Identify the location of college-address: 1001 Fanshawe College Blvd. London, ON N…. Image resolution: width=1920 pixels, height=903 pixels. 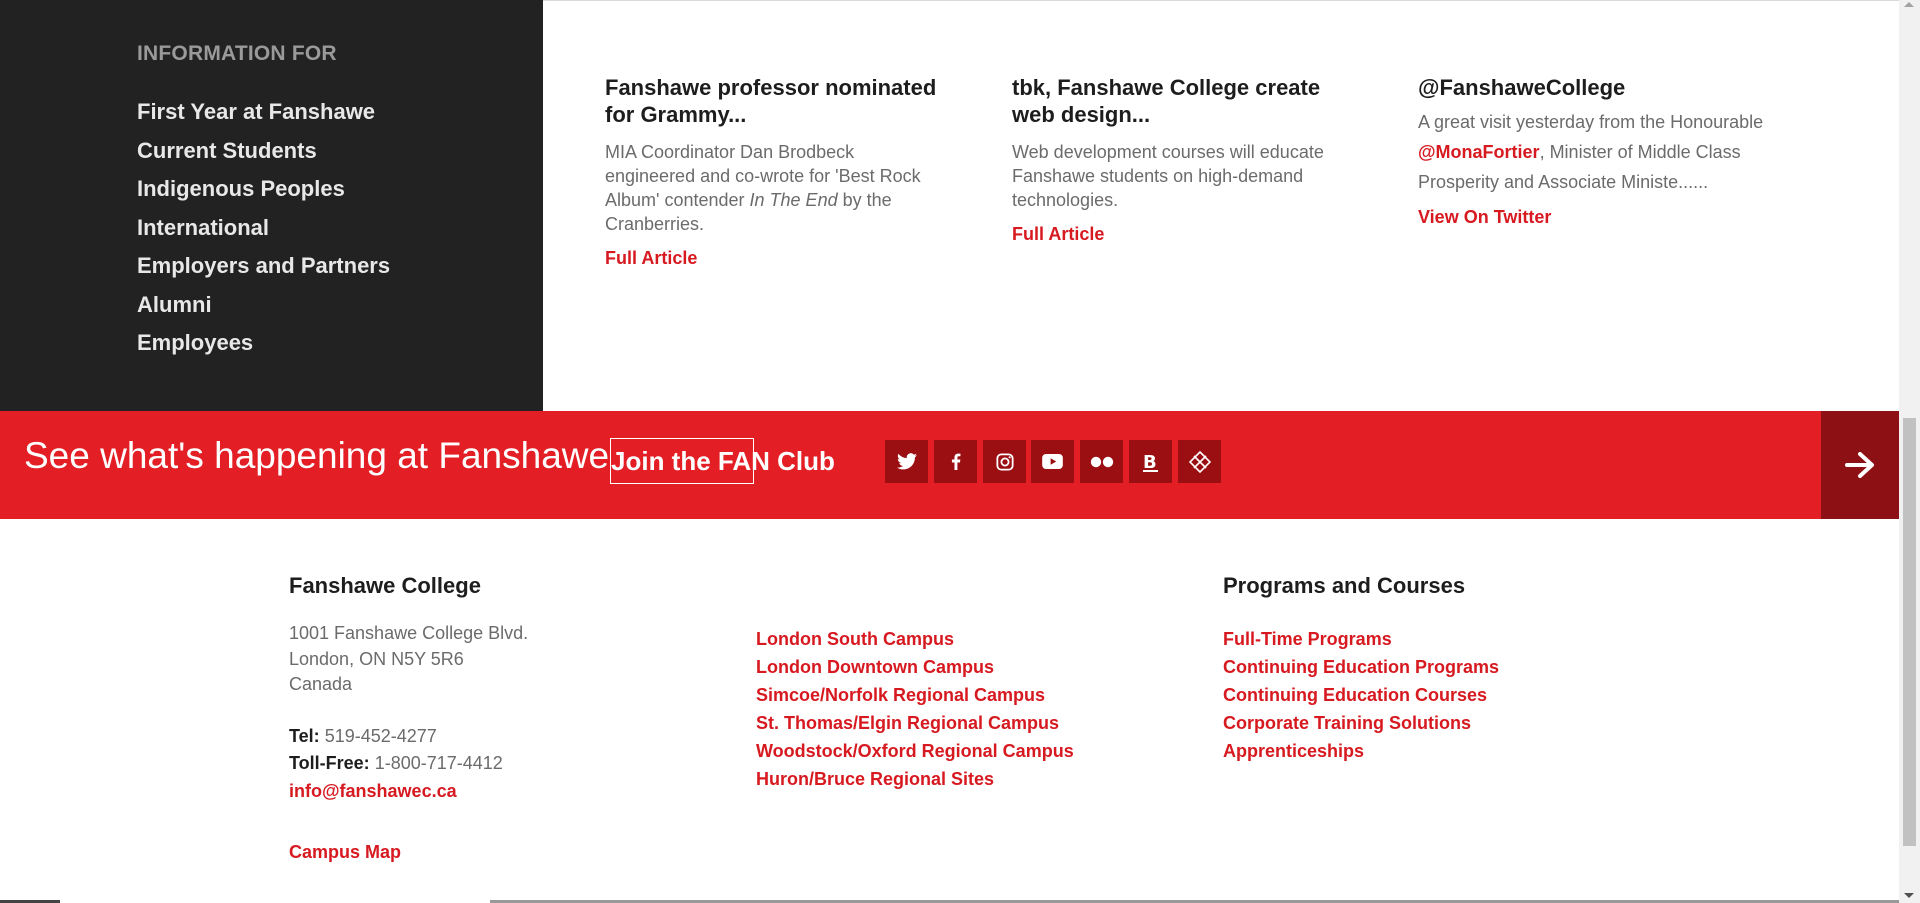
(408, 659).